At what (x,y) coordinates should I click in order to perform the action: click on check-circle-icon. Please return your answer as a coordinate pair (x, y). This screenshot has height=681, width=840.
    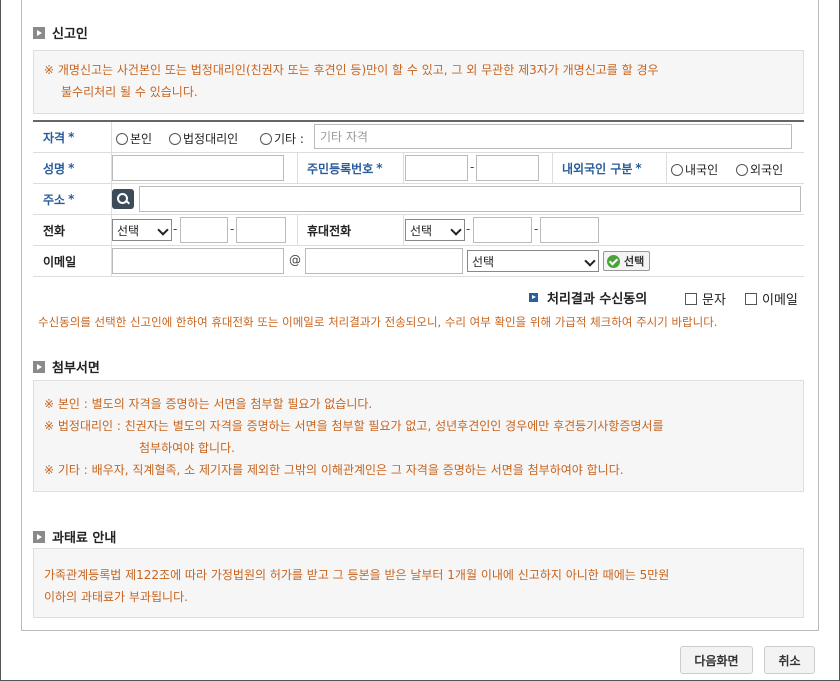
    Looking at the image, I should click on (613, 261).